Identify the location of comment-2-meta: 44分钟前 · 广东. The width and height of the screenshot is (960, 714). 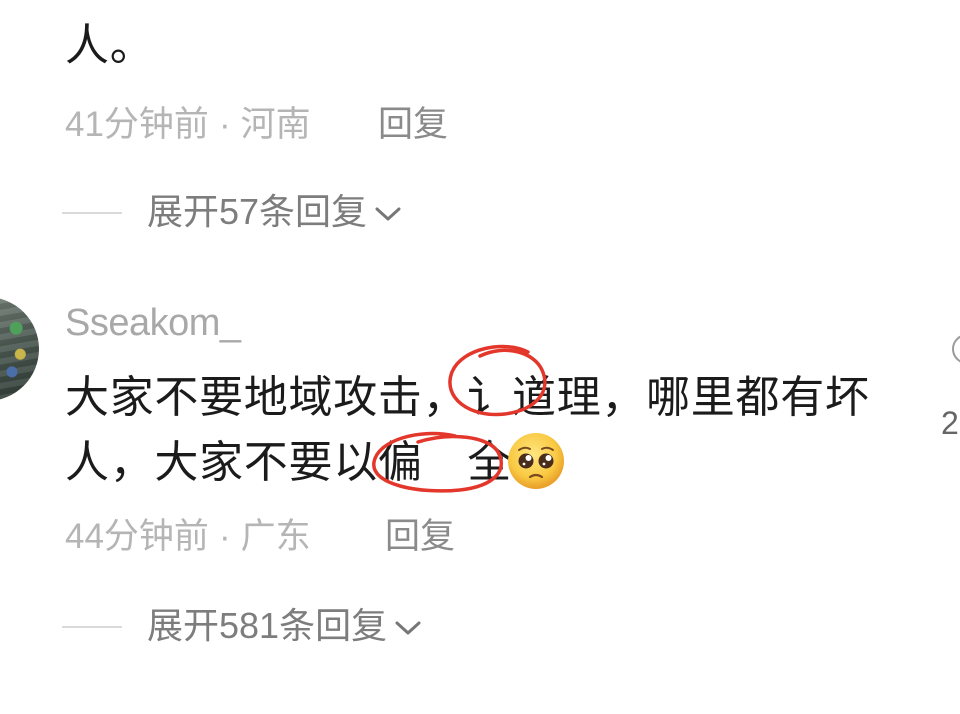
(188, 537).